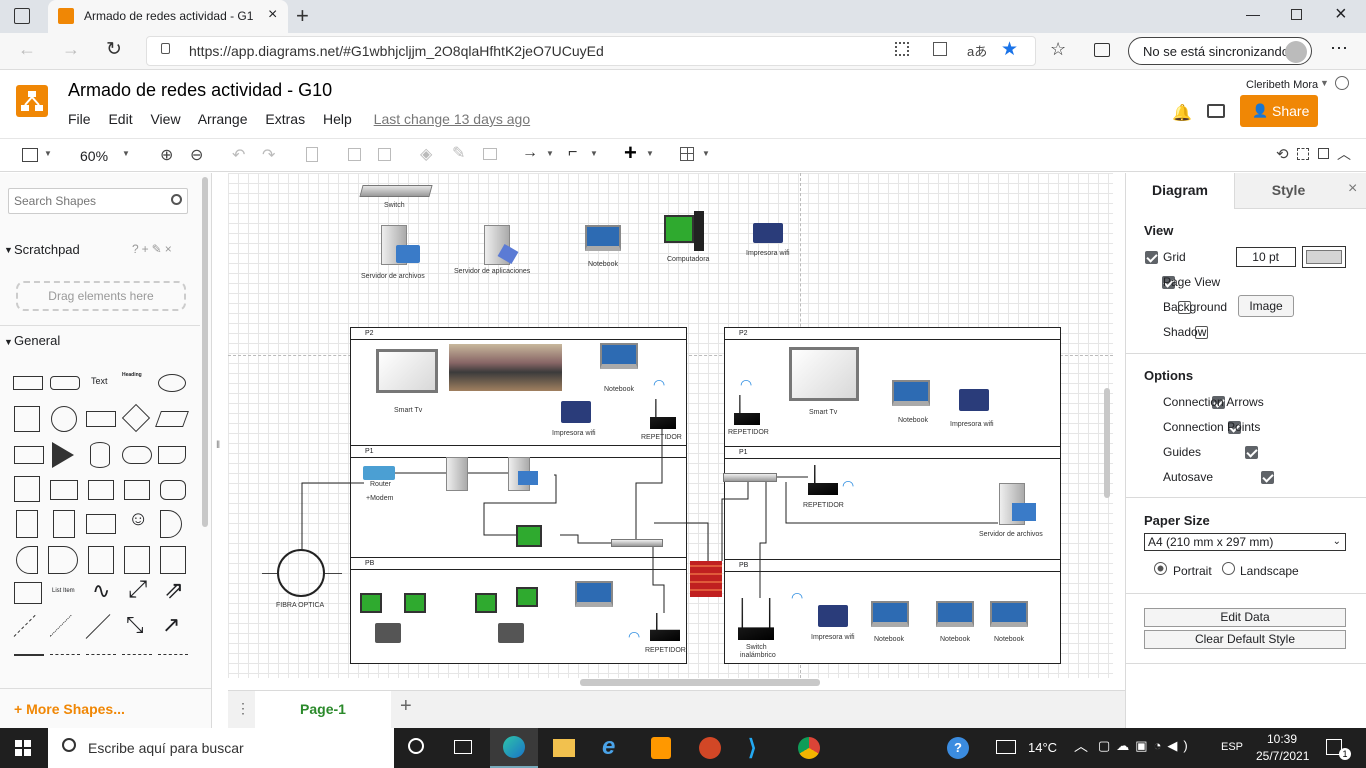 The width and height of the screenshot is (1366, 768). Describe the element at coordinates (176, 199) in the screenshot. I see `search-icon` at that location.